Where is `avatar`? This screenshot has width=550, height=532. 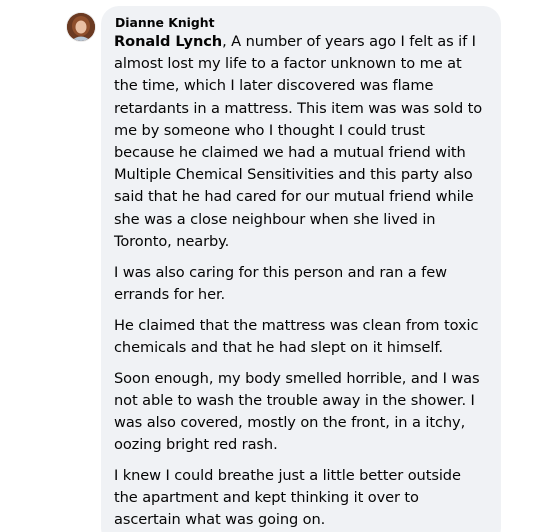 avatar is located at coordinates (81, 27).